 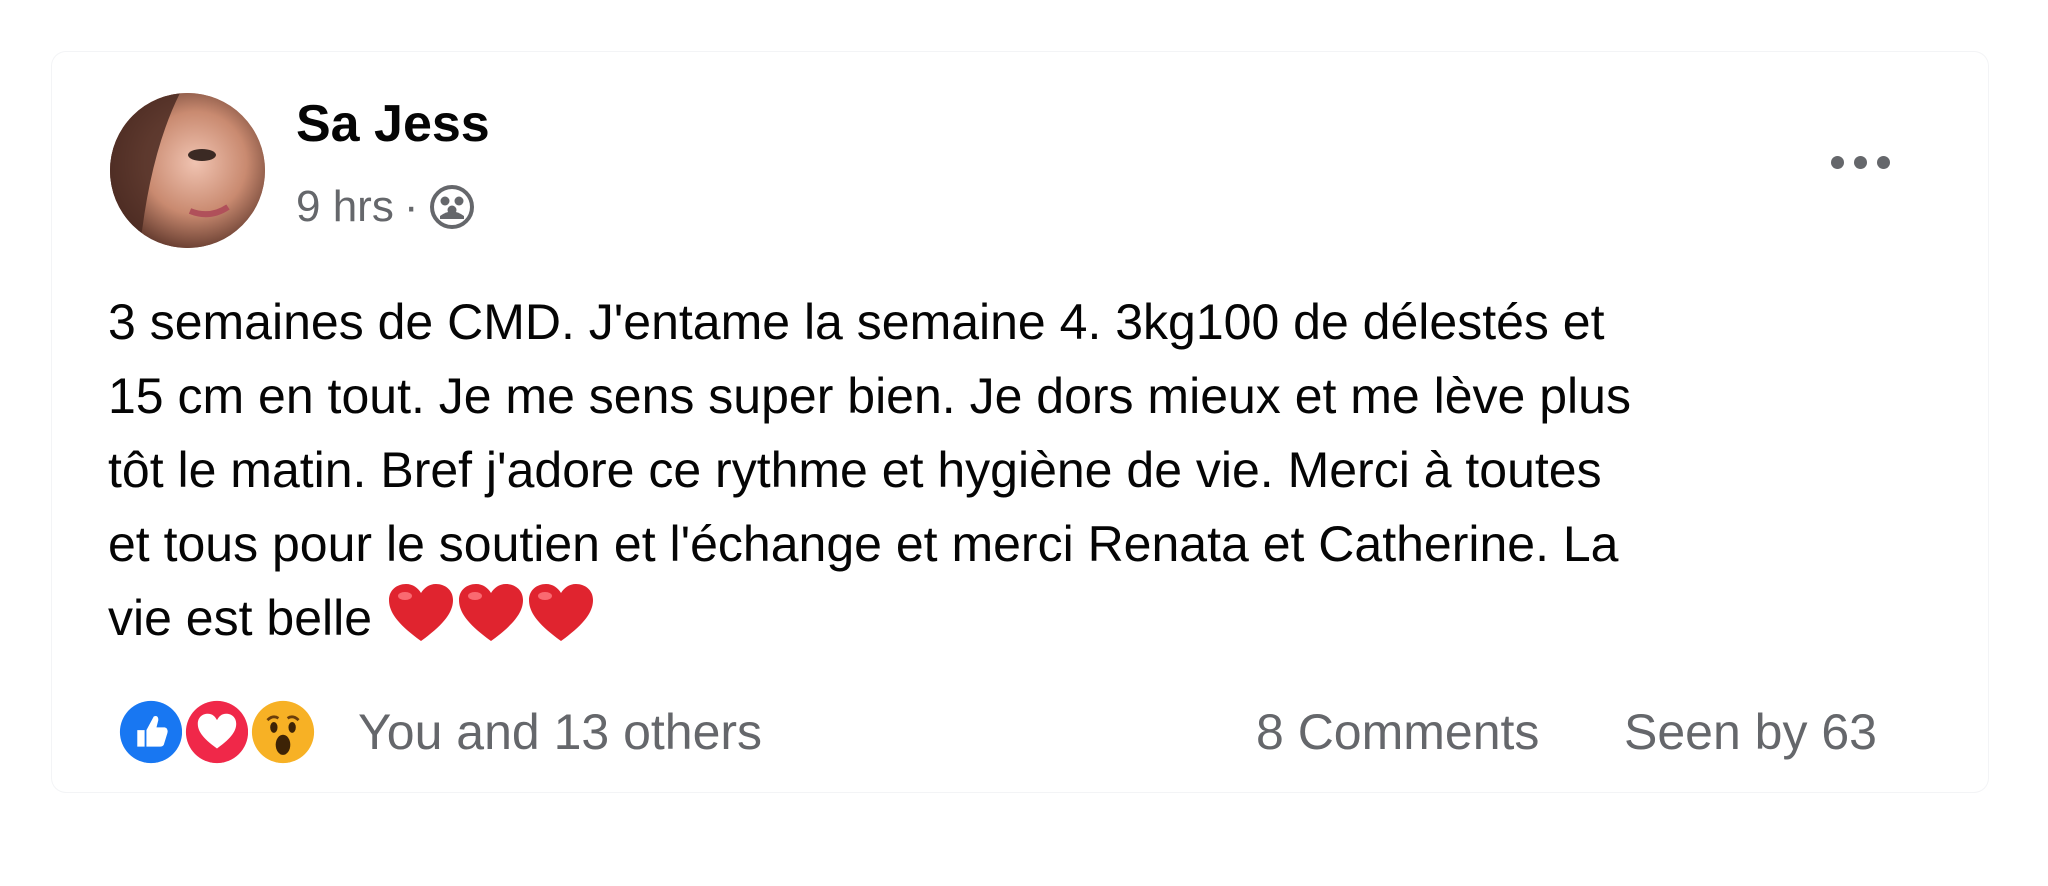 I want to click on avatar-photo, so click(x=187, y=170).